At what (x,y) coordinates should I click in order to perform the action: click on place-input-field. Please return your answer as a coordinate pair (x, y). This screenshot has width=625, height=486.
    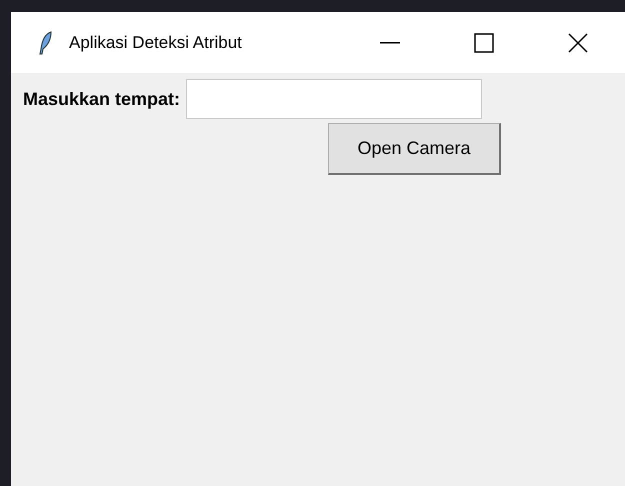
    Looking at the image, I should click on (334, 99).